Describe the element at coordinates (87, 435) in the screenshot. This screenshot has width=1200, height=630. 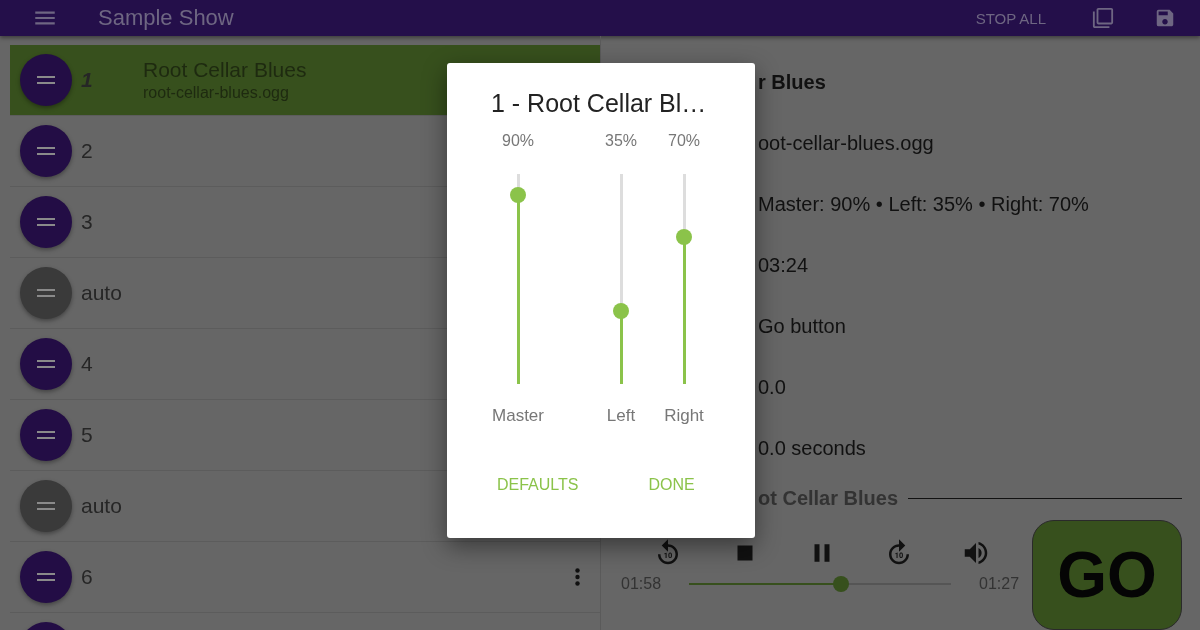
I see `cue-number: 5` at that location.